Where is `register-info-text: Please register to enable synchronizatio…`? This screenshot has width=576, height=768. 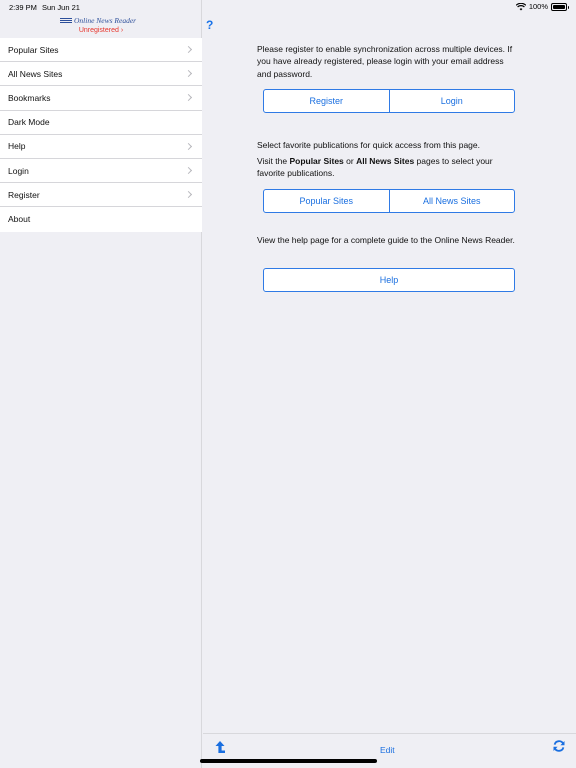 register-info-text: Please register to enable synchronizatio… is located at coordinates (385, 61).